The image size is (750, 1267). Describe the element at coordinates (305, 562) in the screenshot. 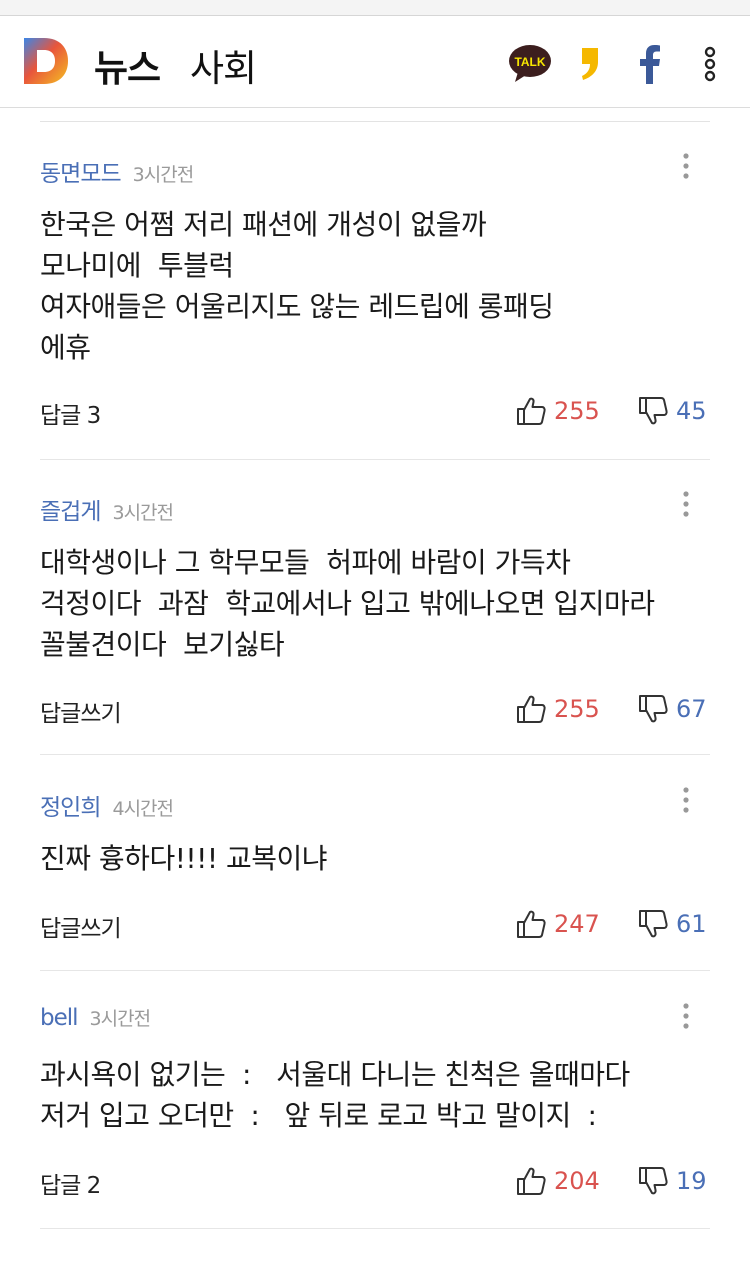

I see `comment-line: 대학생이나 그 학무모들 허파에 바람이 가득차` at that location.